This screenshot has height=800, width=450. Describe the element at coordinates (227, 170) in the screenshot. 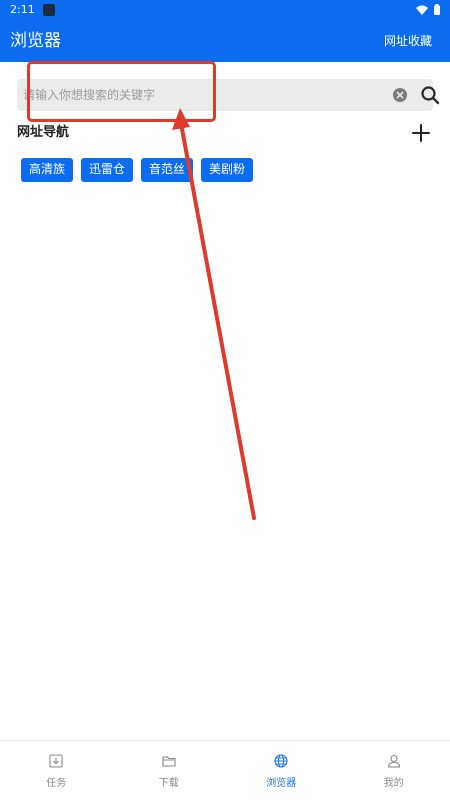

I see `site-chip: 美剧粉` at that location.